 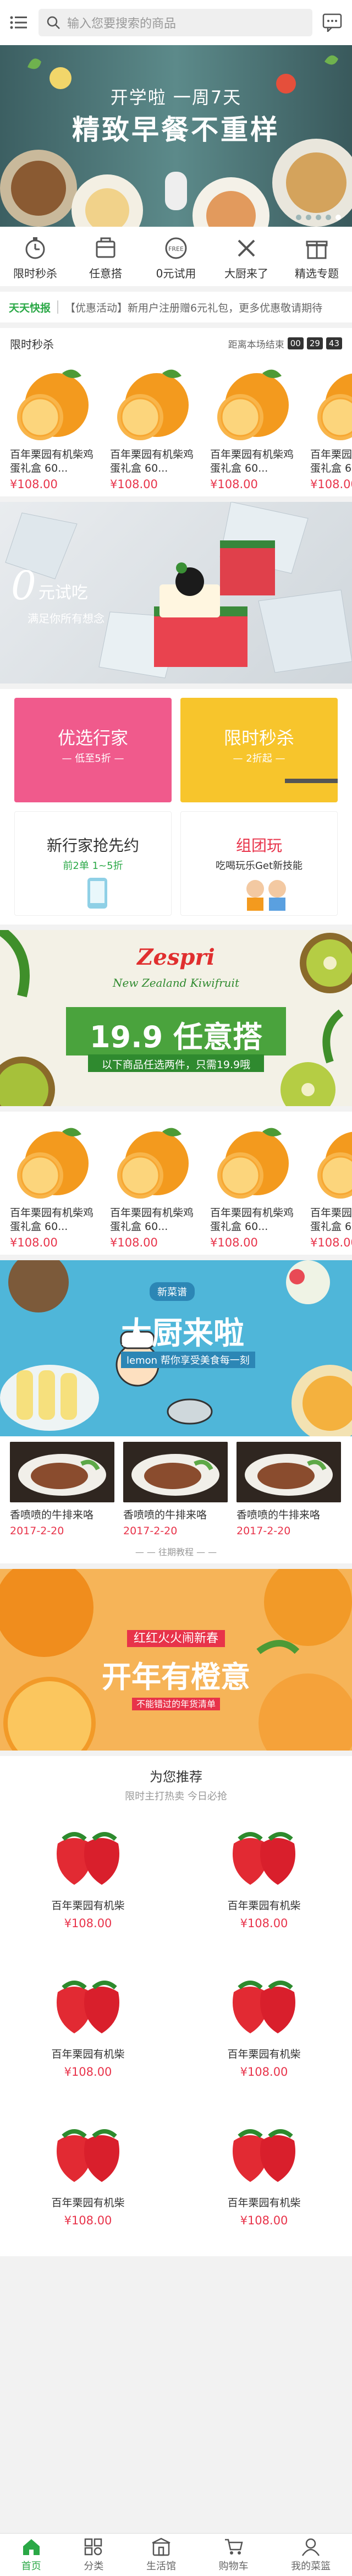 What do you see at coordinates (31, 2555) in the screenshot?
I see `tab-home: 首页` at bounding box center [31, 2555].